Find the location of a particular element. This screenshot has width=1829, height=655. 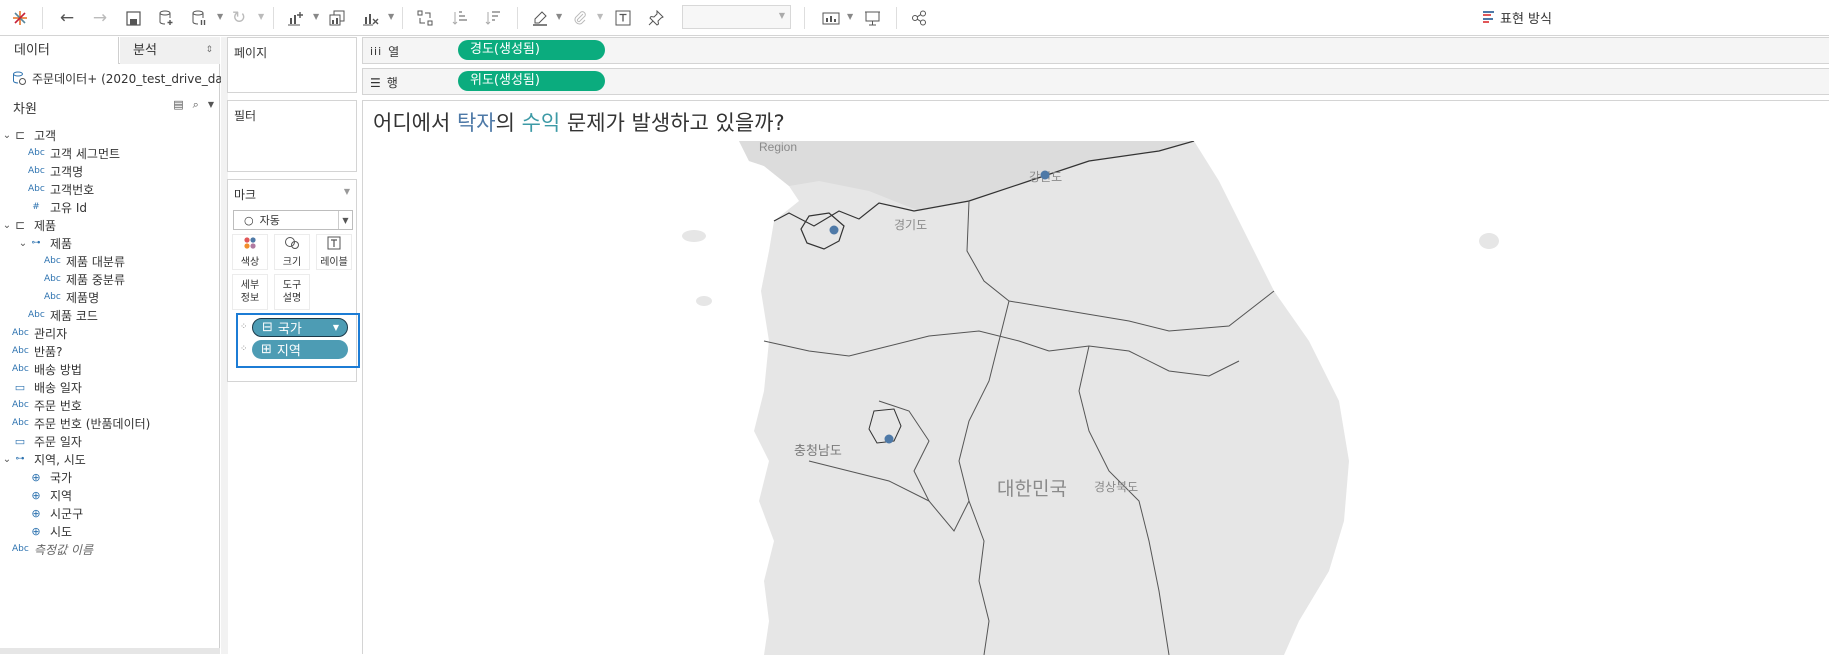

field-label: 제품 대분류 is located at coordinates (96, 261).